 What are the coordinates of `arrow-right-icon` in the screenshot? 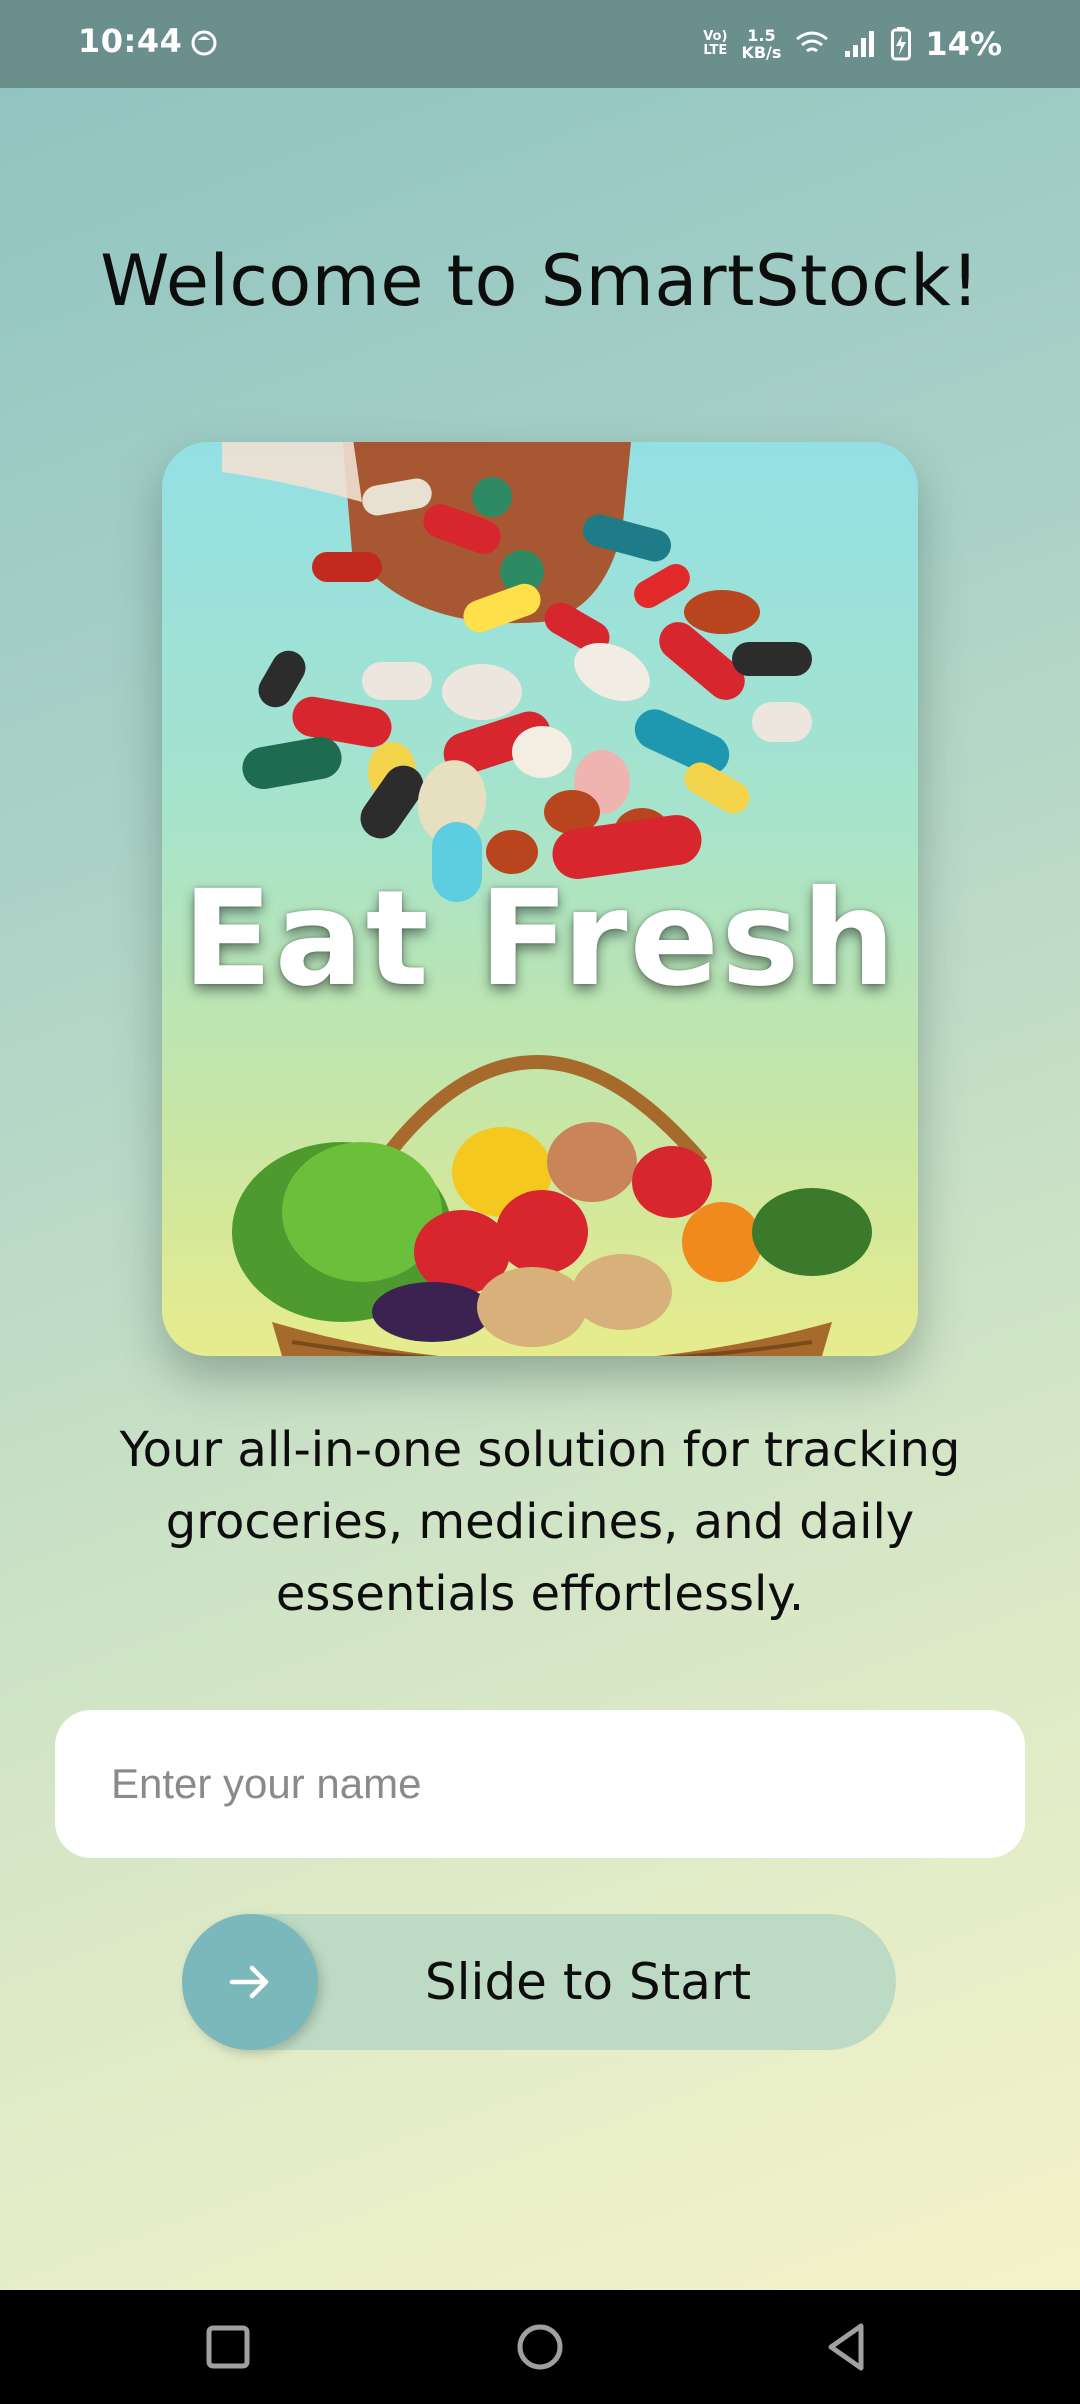 It's located at (249, 1982).